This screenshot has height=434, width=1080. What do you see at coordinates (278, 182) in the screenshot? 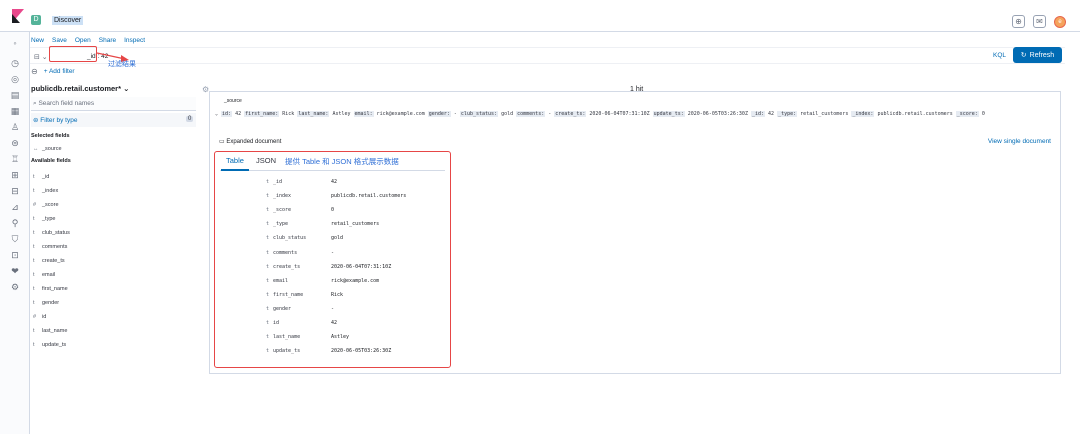
I see `doc-field-name: _id` at bounding box center [278, 182].